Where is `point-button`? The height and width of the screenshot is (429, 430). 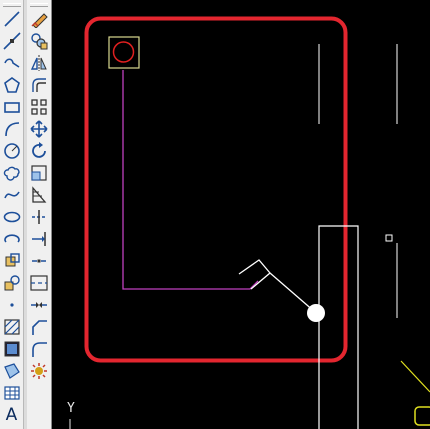 point-button is located at coordinates (12, 305).